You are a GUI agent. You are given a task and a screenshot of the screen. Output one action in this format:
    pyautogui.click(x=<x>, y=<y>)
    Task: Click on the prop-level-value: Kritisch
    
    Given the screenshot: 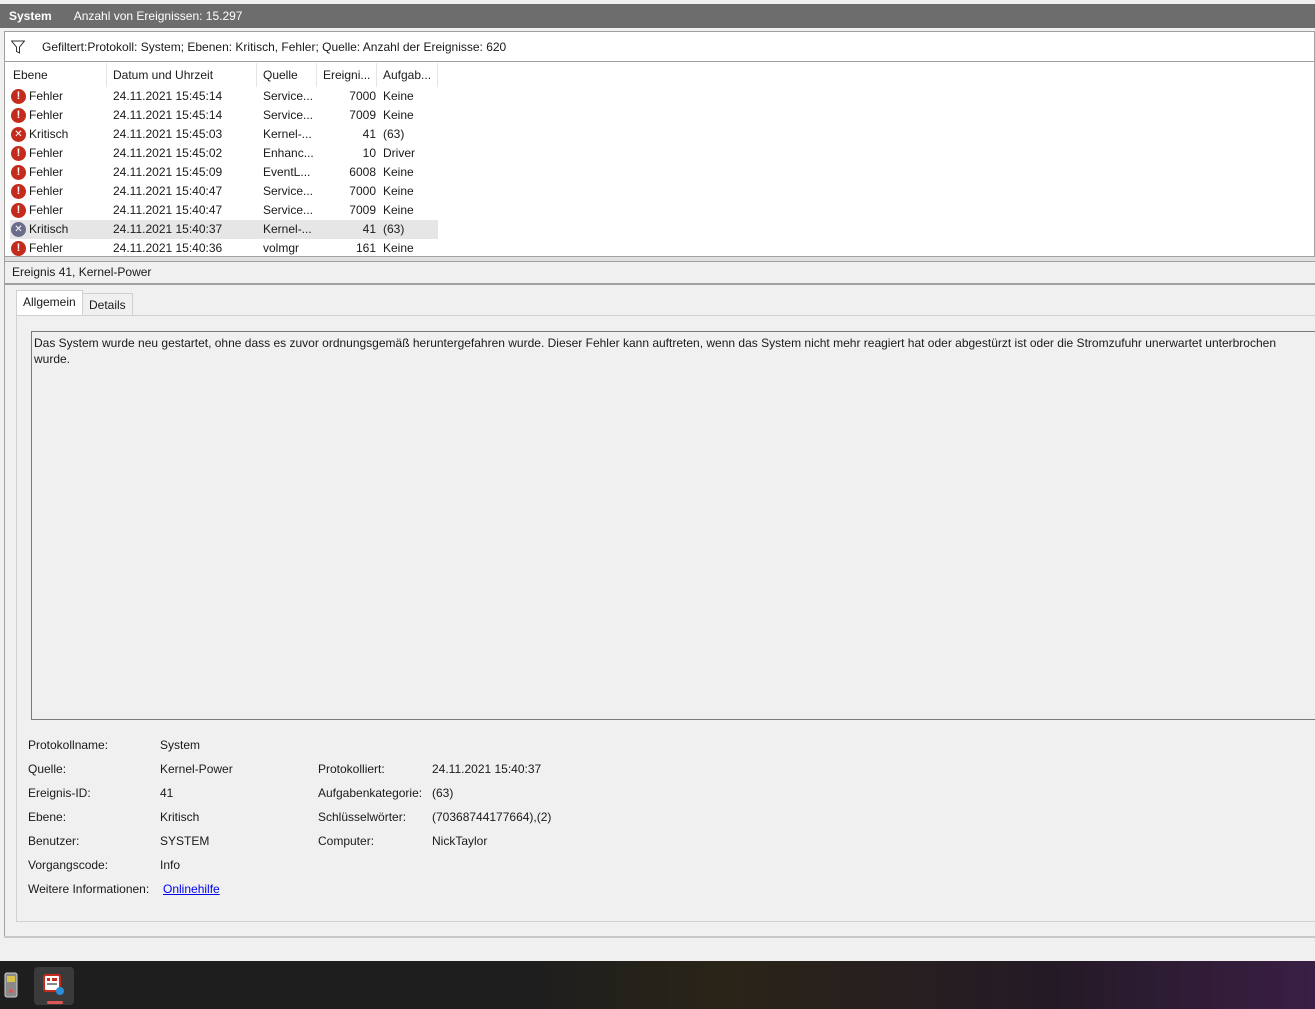 What is the action you would take?
    pyautogui.click(x=179, y=817)
    